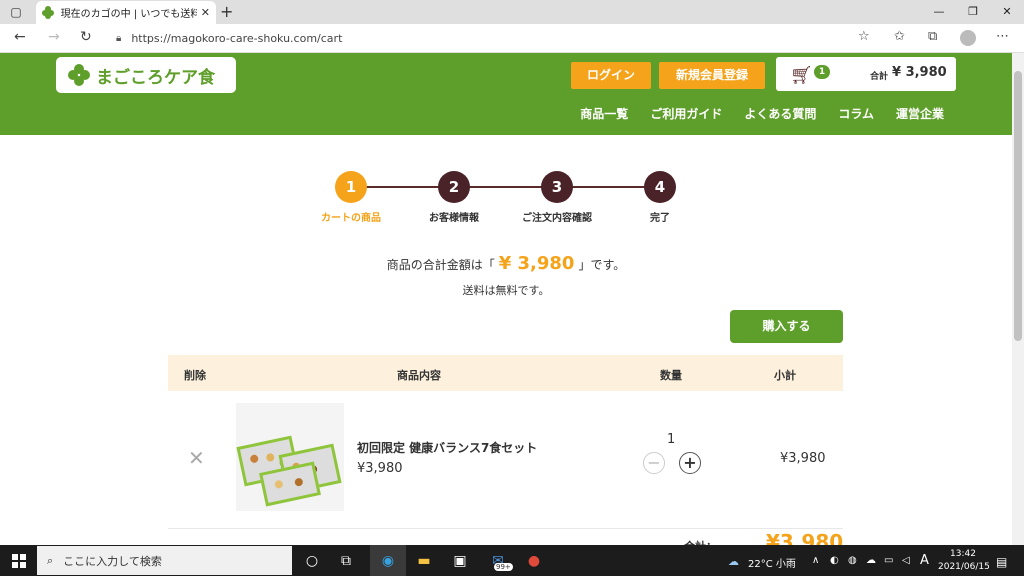  What do you see at coordinates (50, 560) in the screenshot?
I see `search-icon: ⌕` at bounding box center [50, 560].